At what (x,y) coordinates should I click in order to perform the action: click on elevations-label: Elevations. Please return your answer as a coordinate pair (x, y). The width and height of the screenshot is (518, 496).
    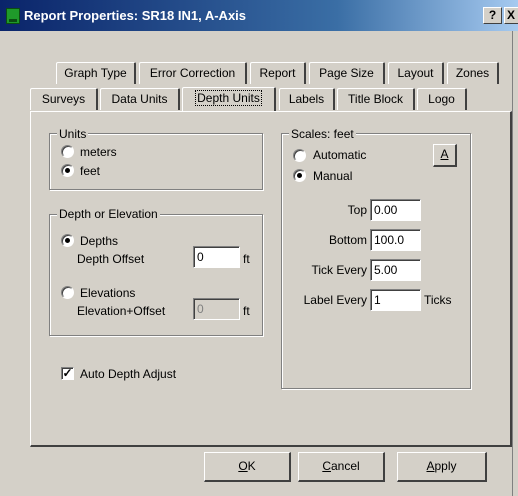
    Looking at the image, I should click on (107, 293).